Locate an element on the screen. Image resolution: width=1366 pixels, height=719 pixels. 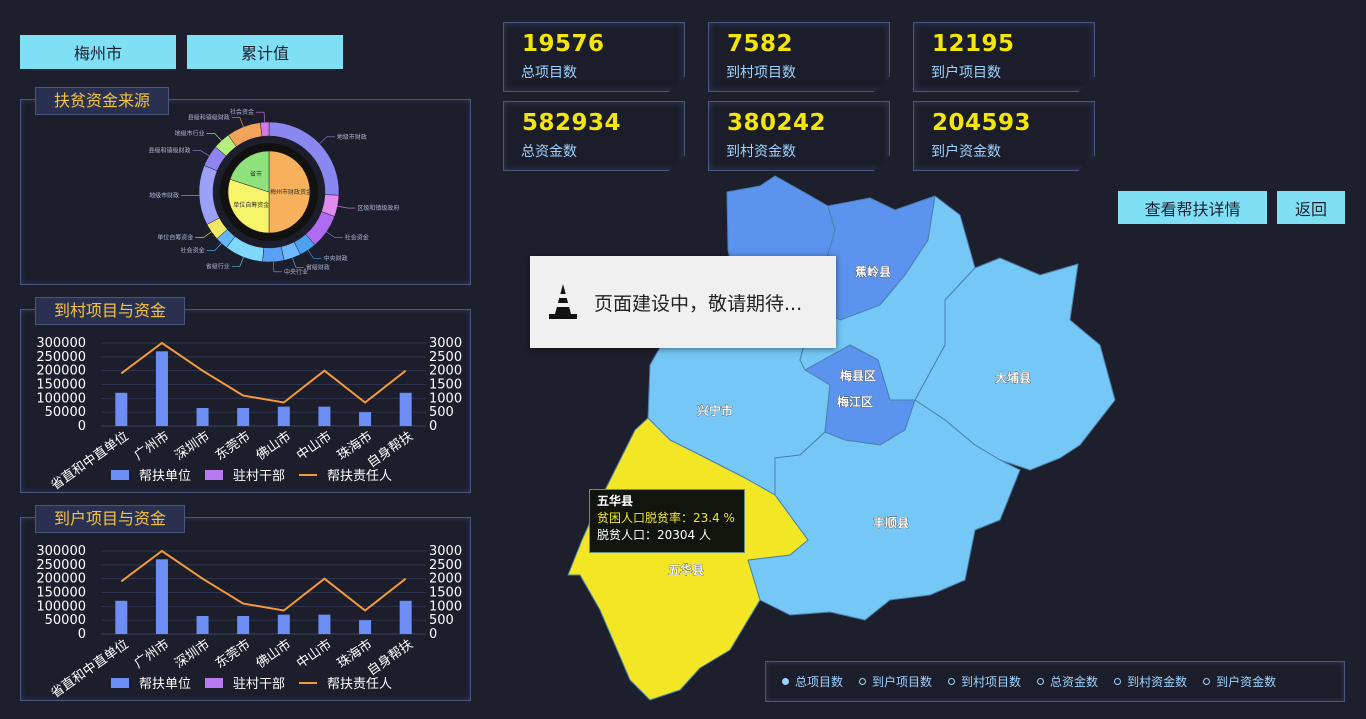
stat-village-funds: 380242 到村资金数 is located at coordinates (799, 136).